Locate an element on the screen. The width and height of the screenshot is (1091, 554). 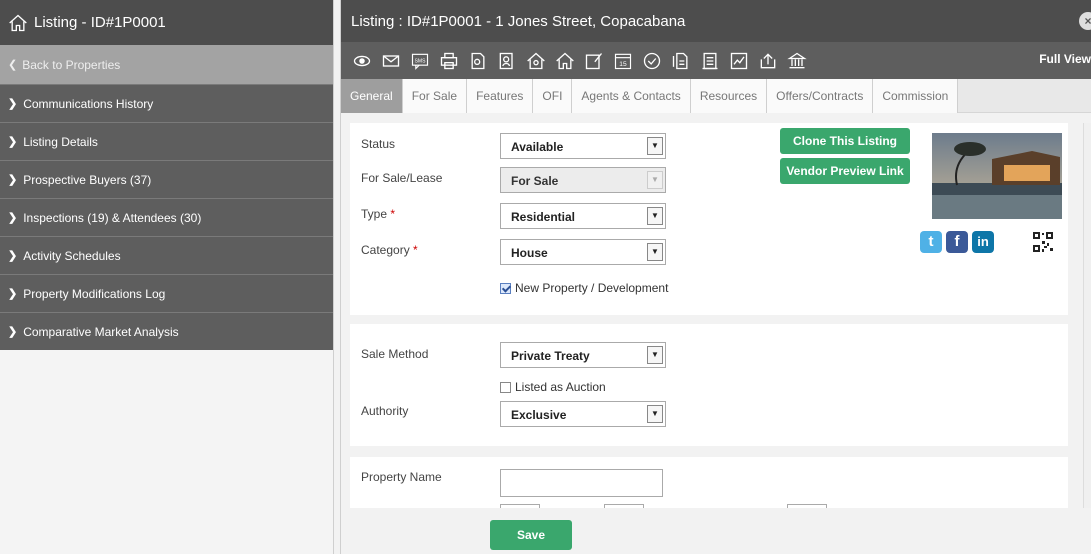
list-icon is located at coordinates (709, 61).